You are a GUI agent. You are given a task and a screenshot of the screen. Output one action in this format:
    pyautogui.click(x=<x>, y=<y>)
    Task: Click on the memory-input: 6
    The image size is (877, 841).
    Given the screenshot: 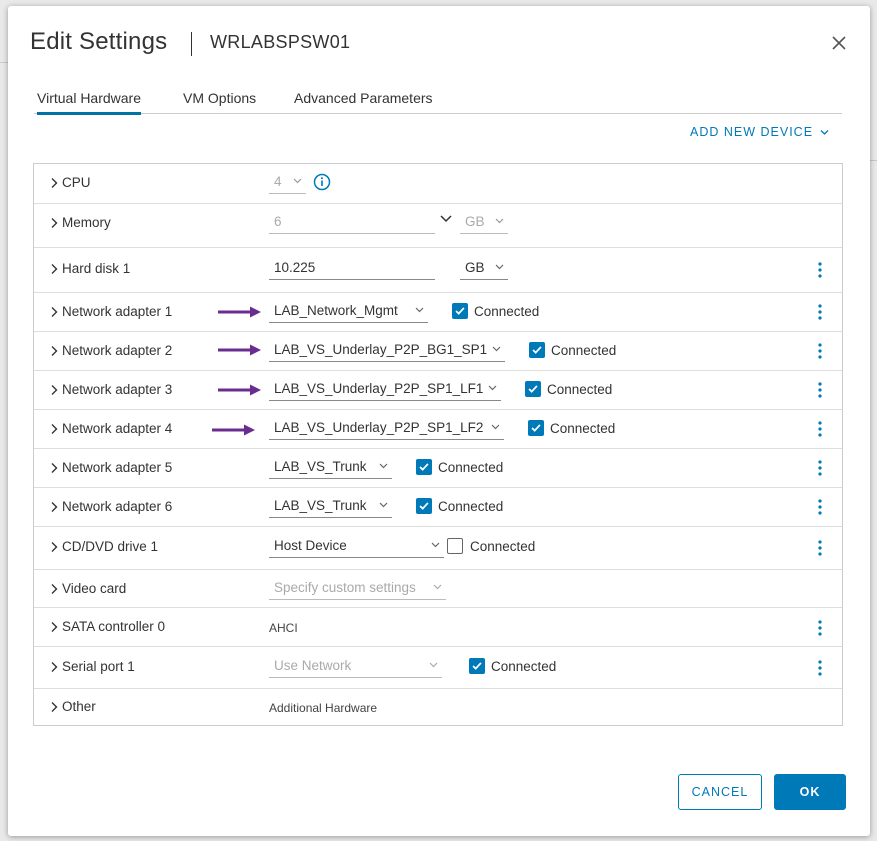 What is the action you would take?
    pyautogui.click(x=352, y=223)
    